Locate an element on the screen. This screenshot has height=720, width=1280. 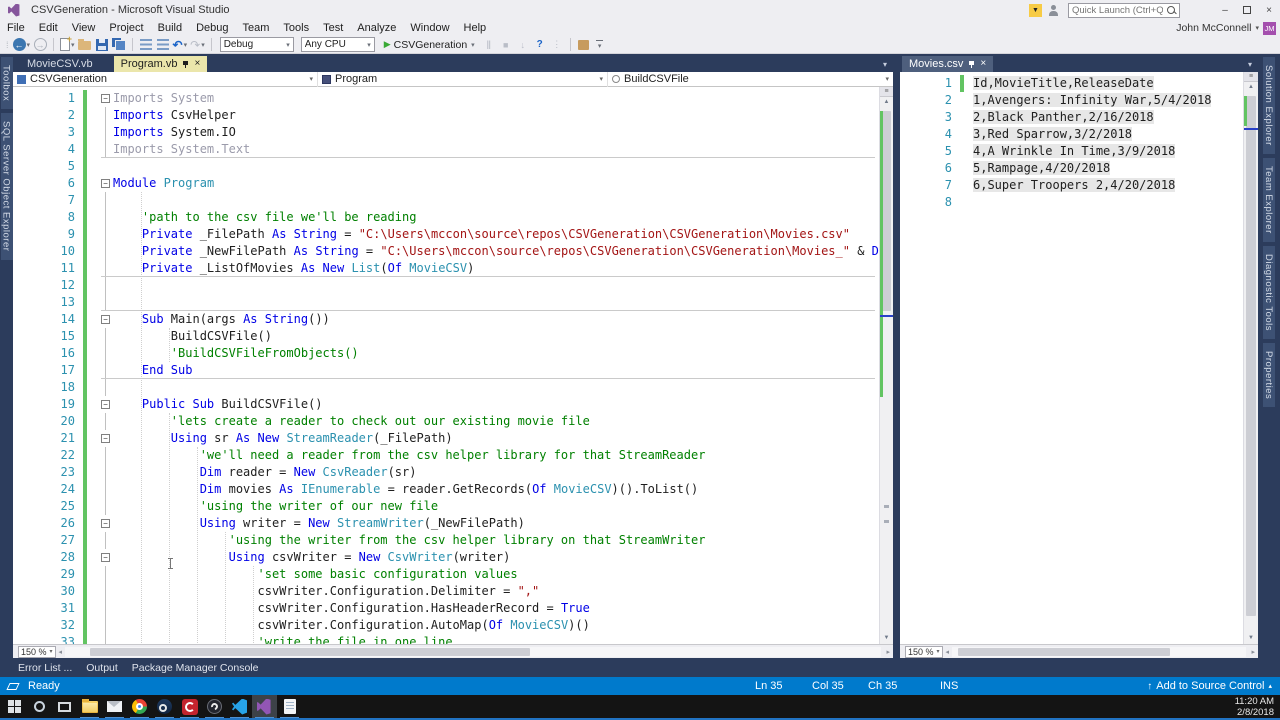
solution-configuration-dropdown: Debug ▾ is located at coordinates (256, 44).